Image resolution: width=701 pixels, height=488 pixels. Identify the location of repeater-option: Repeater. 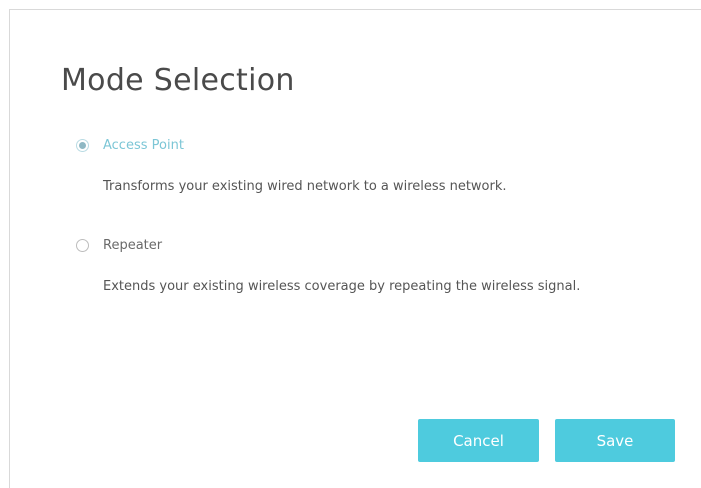
(119, 245).